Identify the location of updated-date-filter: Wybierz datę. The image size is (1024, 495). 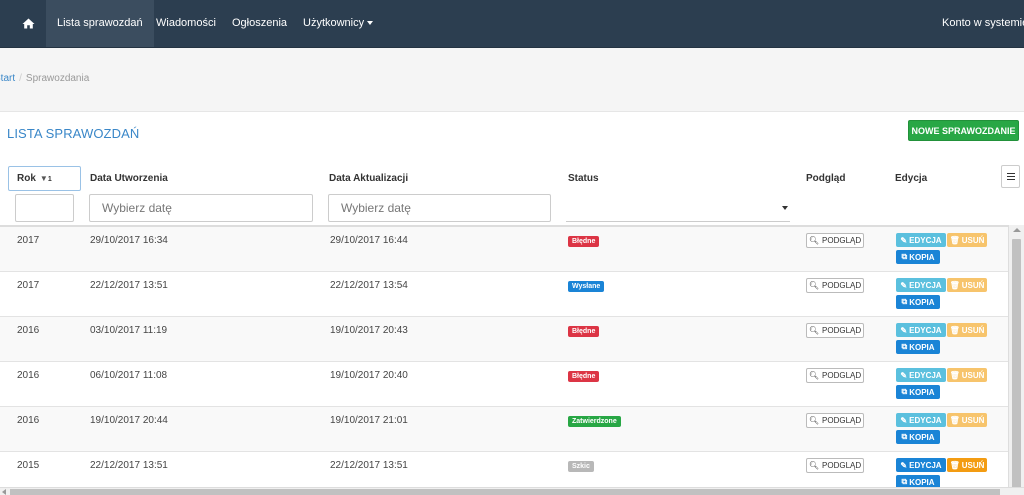
(439, 208).